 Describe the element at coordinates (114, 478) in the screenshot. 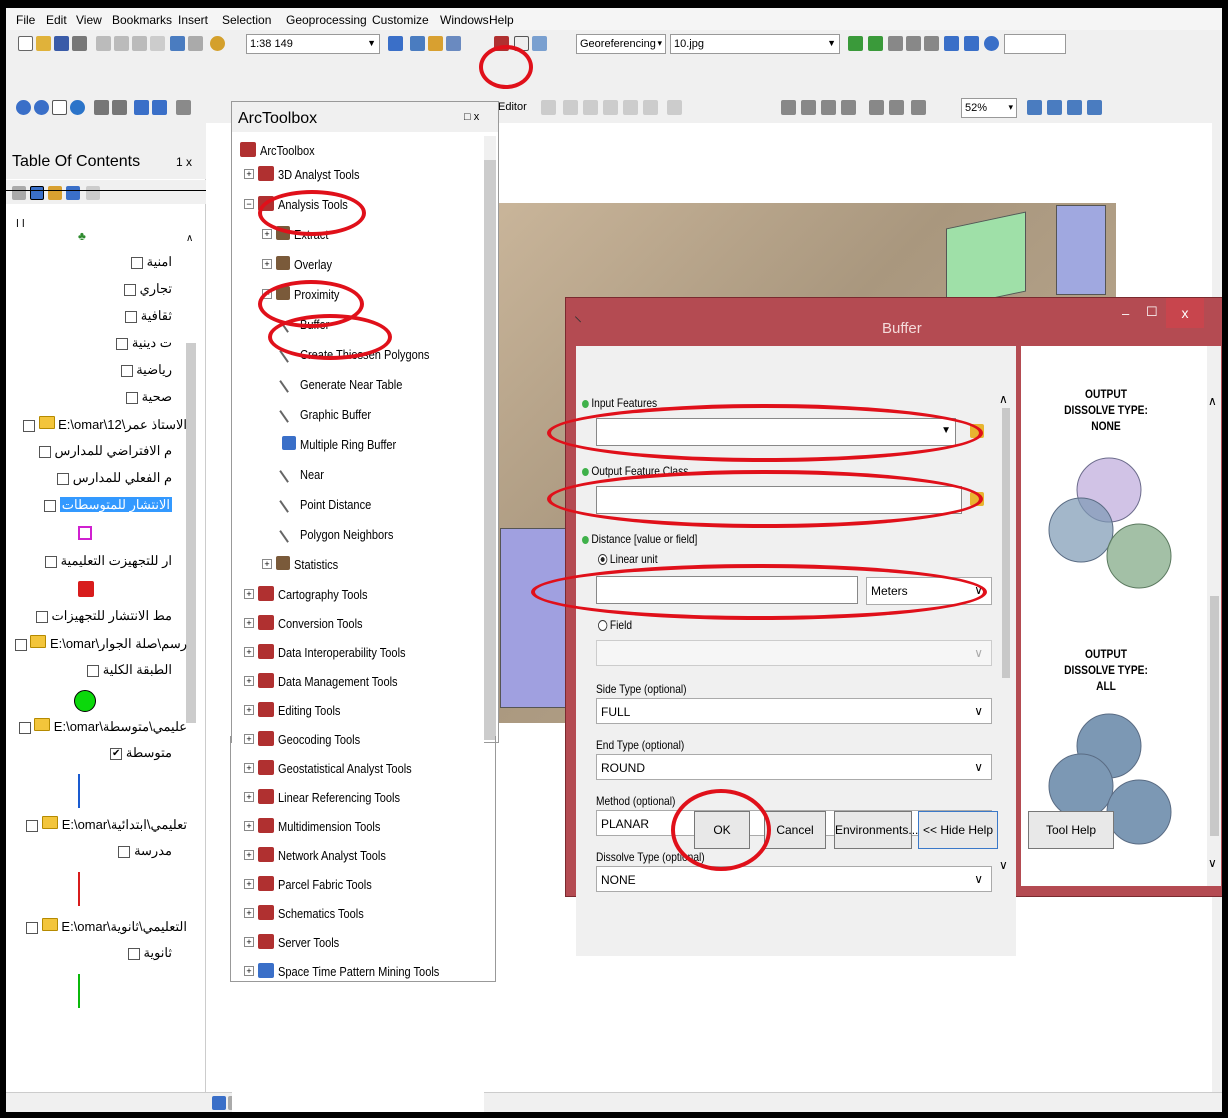

I see `toc-layer: م الفعلي للمدارس` at that location.